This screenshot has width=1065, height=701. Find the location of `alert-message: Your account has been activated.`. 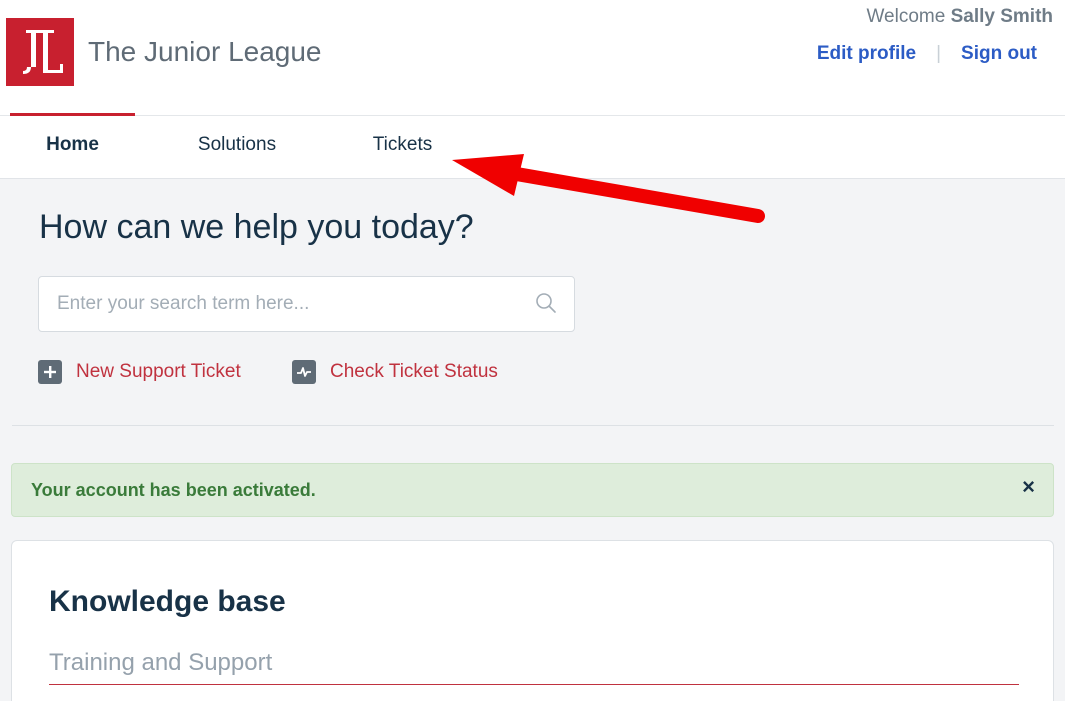

alert-message: Your account has been activated. is located at coordinates (173, 490).